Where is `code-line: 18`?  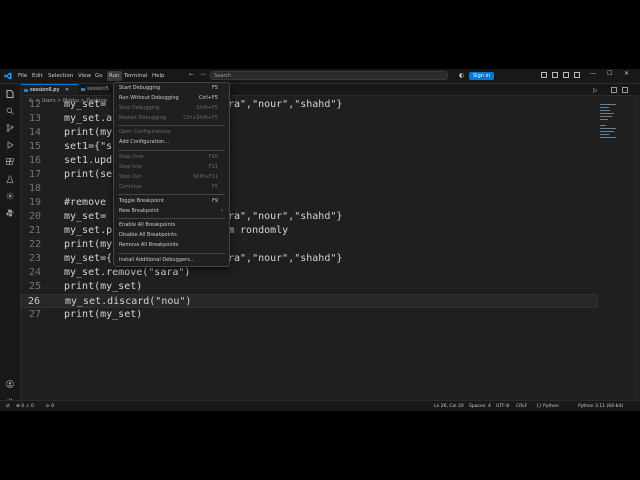 code-line: 18 is located at coordinates (309, 189).